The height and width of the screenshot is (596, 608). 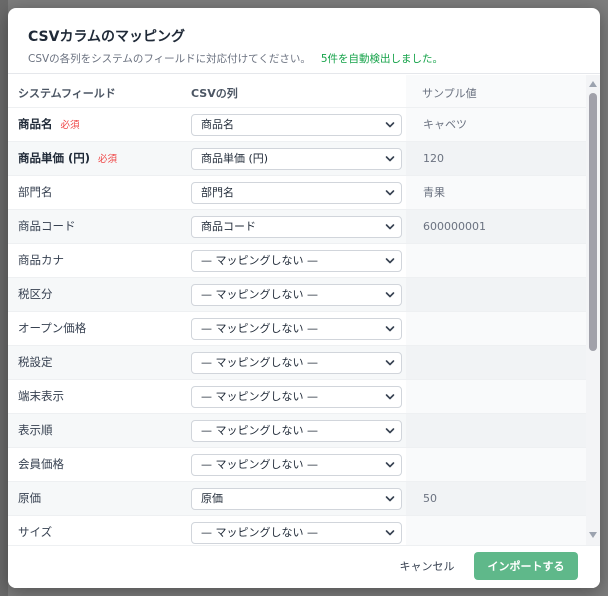 I want to click on system-field-label: 税設定, so click(x=35, y=362).